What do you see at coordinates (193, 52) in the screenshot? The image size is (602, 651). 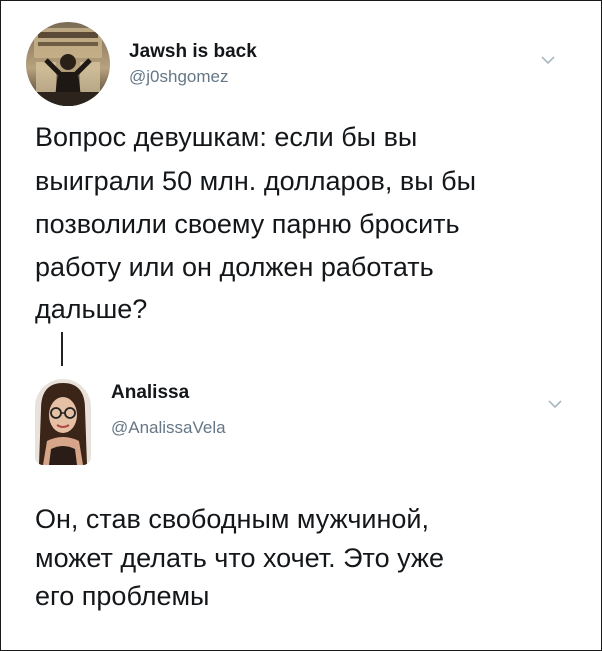 I see `display-name: Jawsh is back` at bounding box center [193, 52].